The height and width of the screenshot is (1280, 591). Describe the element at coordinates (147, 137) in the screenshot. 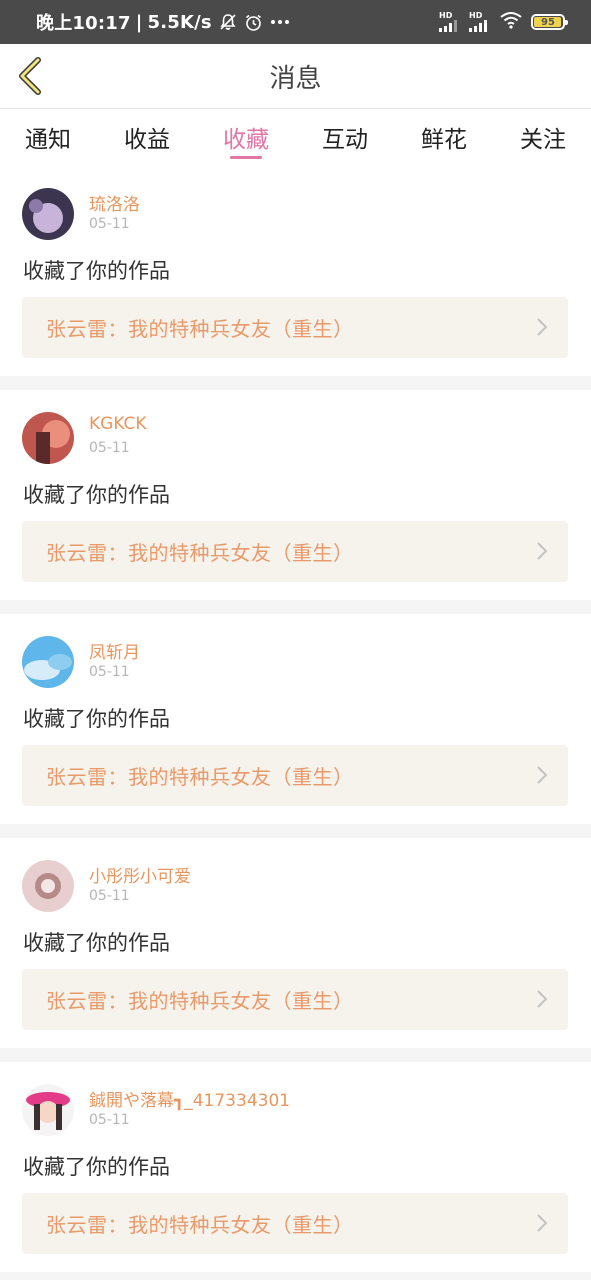

I see `tab-earnings: 收益` at that location.